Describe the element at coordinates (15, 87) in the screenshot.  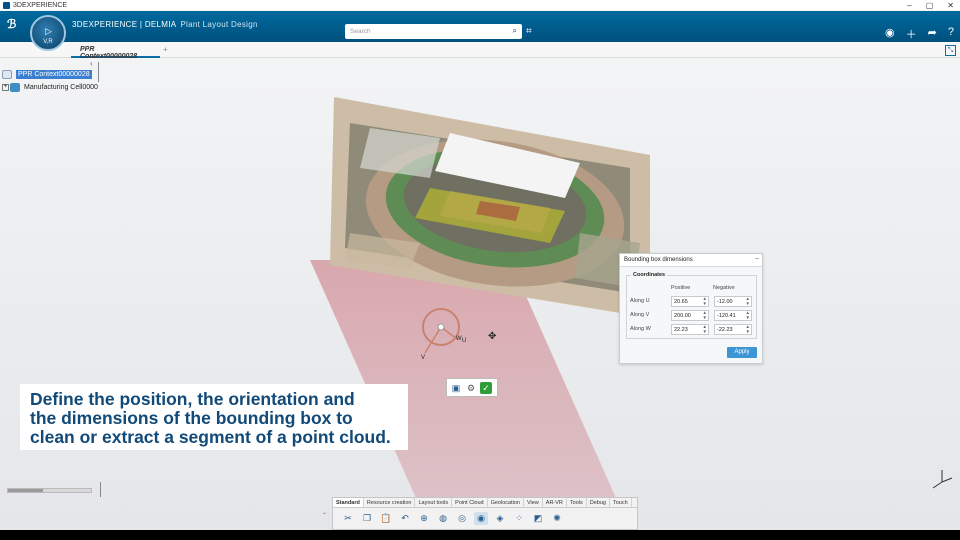
I see `manufacturing-cell-icon` at that location.